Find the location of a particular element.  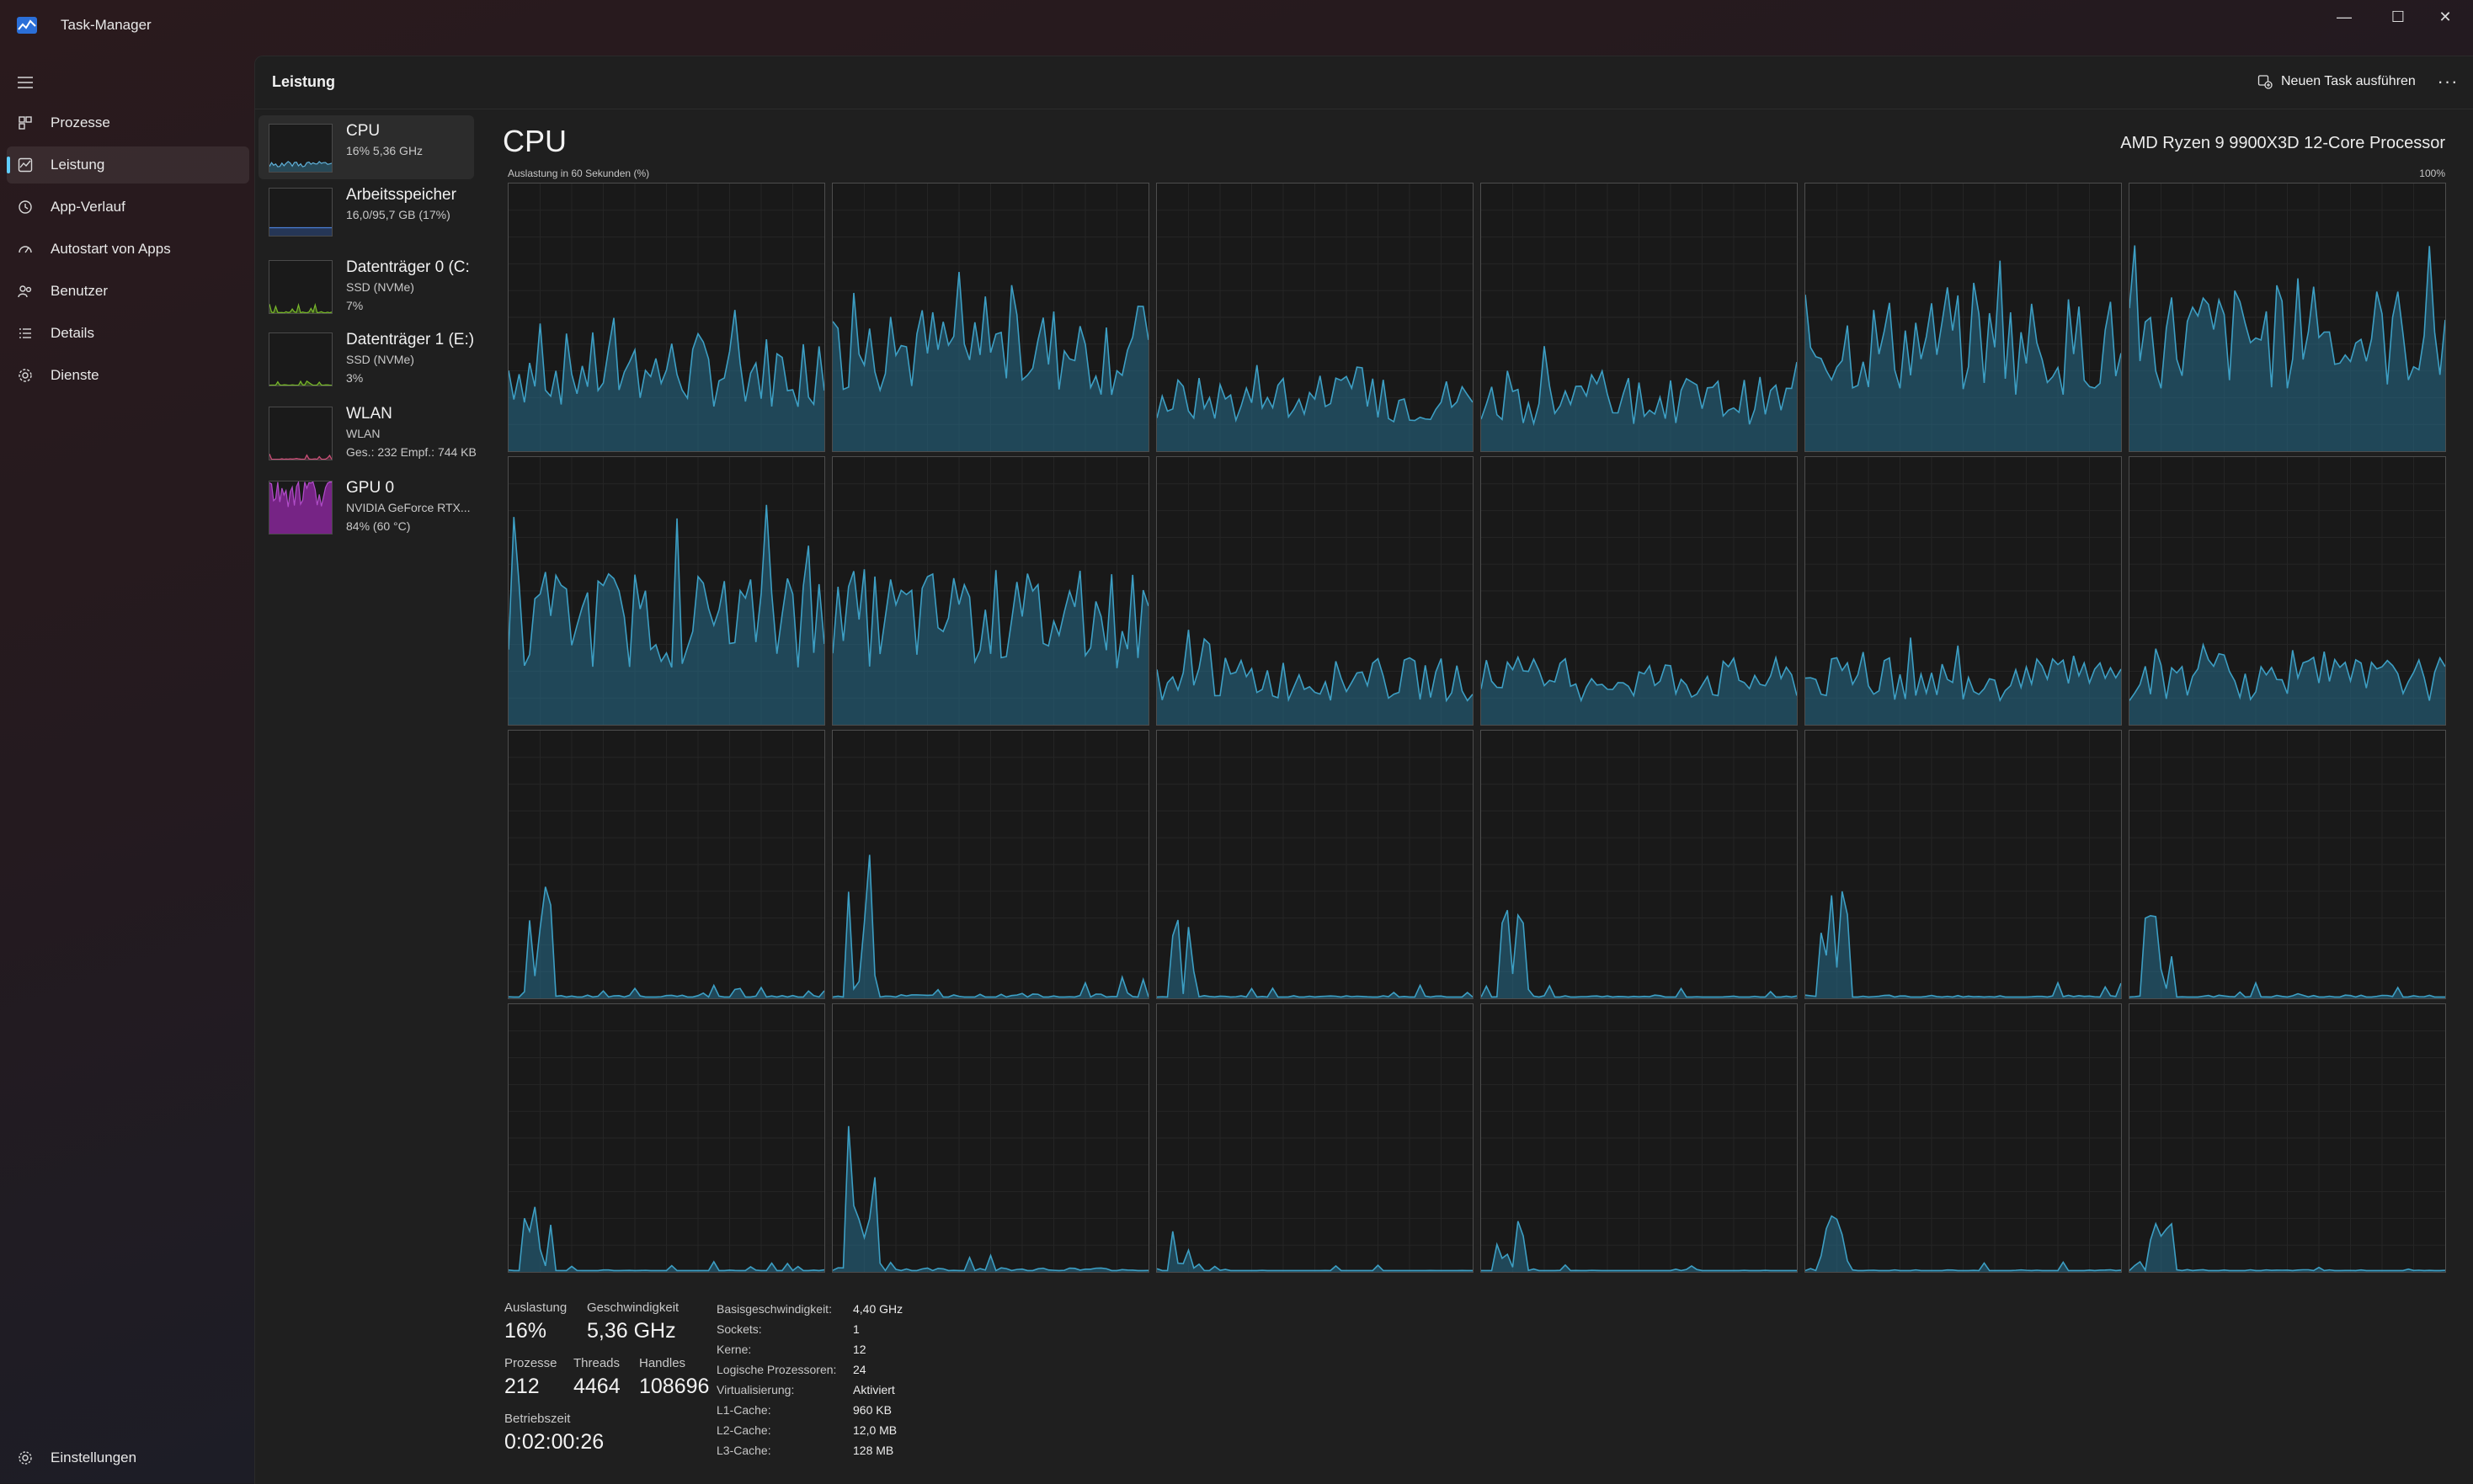

gear-icon is located at coordinates (25, 1458).